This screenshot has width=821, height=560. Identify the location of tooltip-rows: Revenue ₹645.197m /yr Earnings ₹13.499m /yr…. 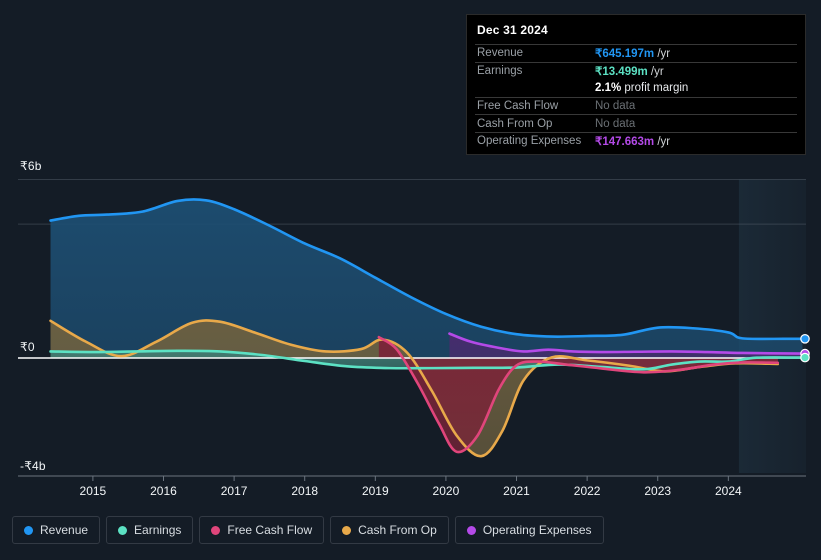
(636, 97).